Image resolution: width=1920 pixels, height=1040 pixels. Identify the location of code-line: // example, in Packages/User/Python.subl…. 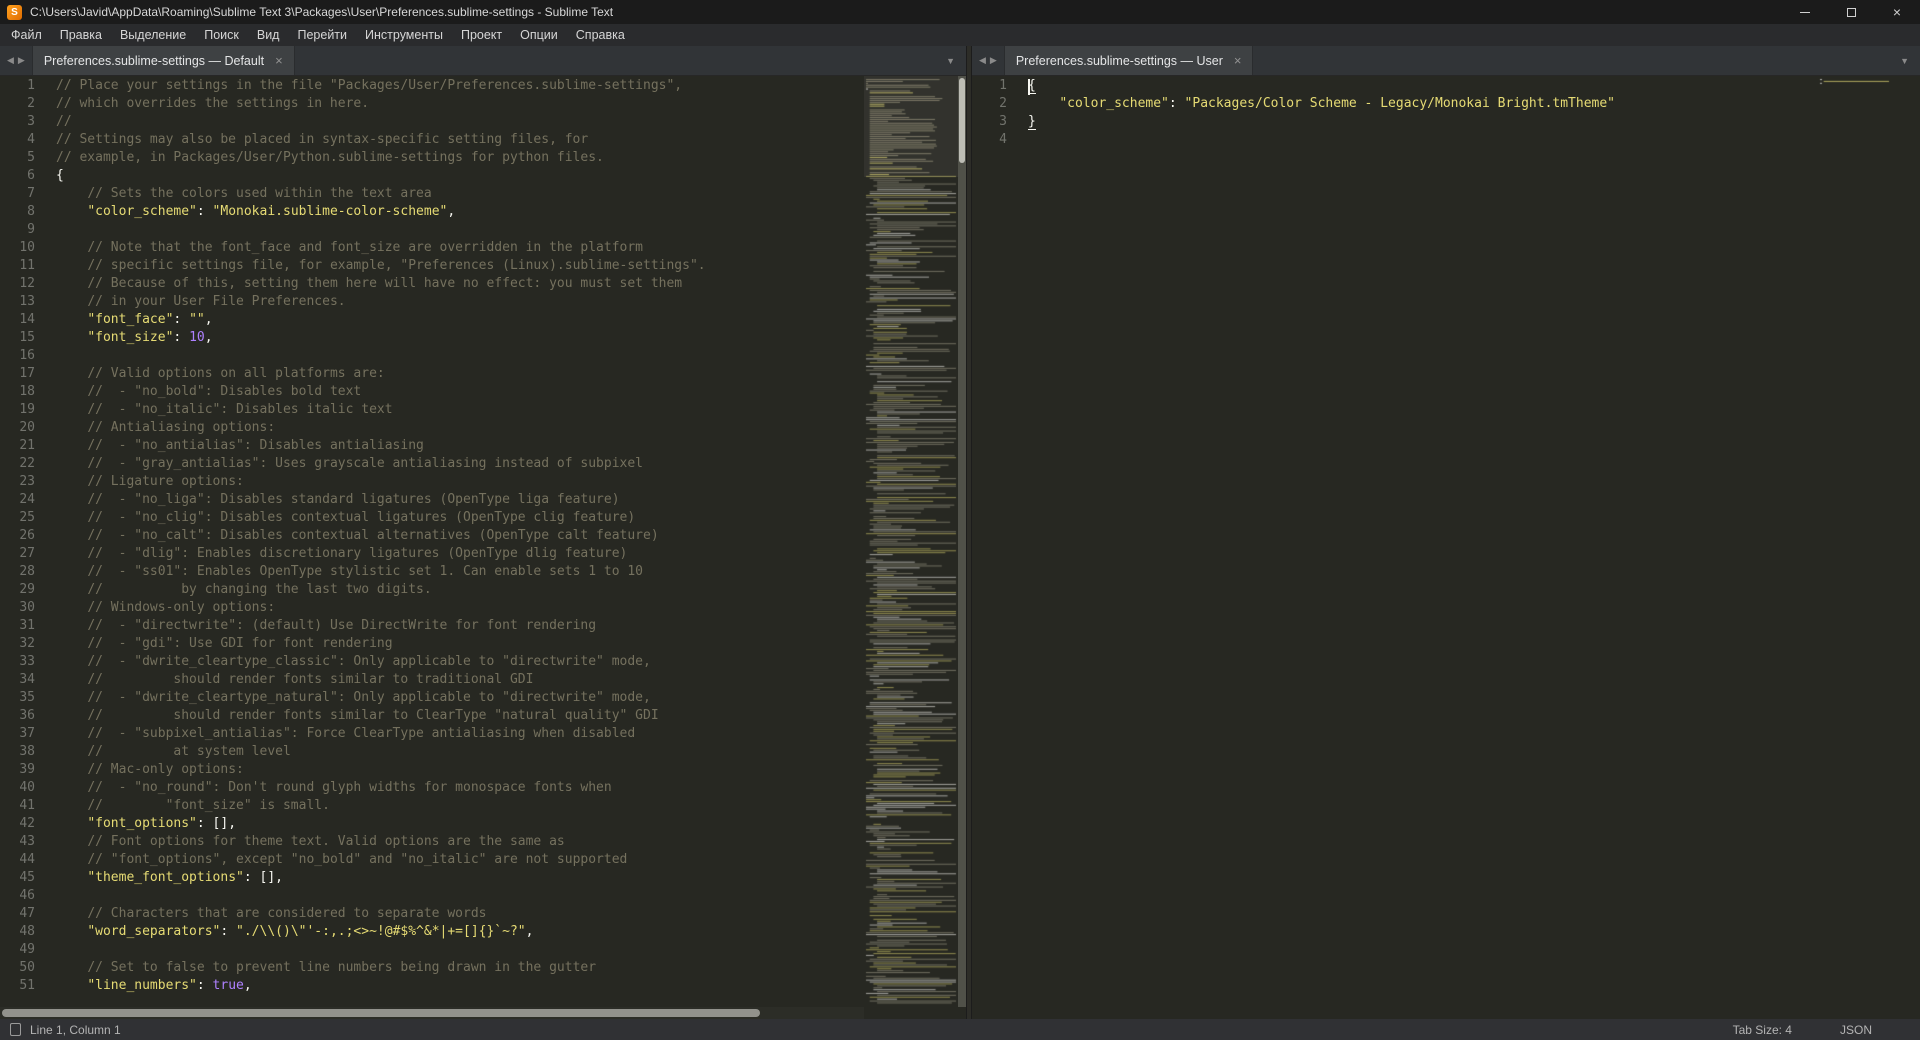
(460, 159).